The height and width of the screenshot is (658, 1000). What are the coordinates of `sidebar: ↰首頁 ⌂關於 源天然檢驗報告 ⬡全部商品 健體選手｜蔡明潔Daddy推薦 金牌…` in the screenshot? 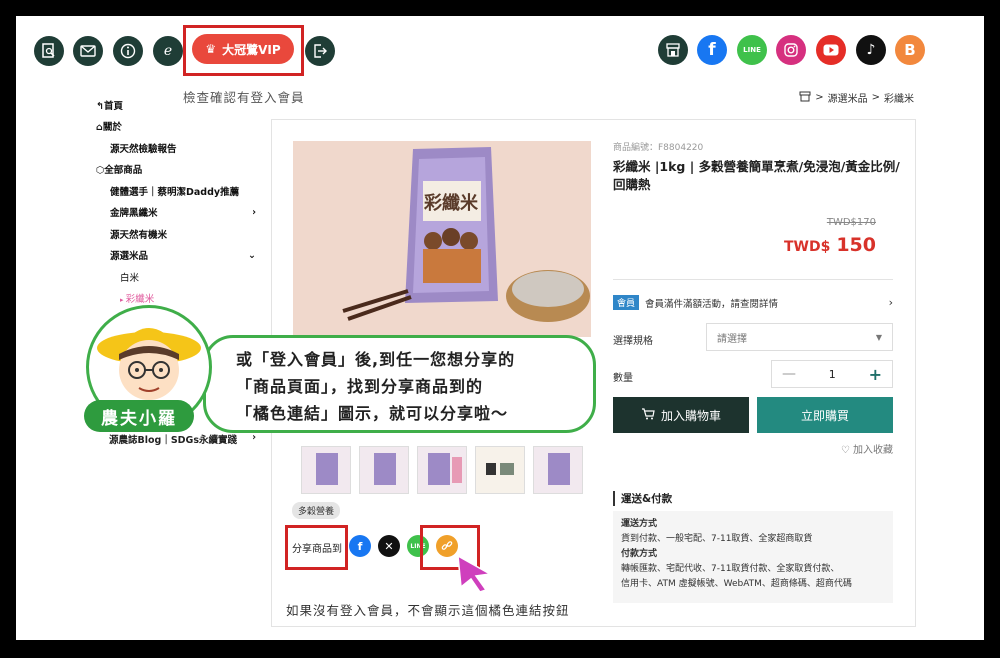 It's located at (176, 201).